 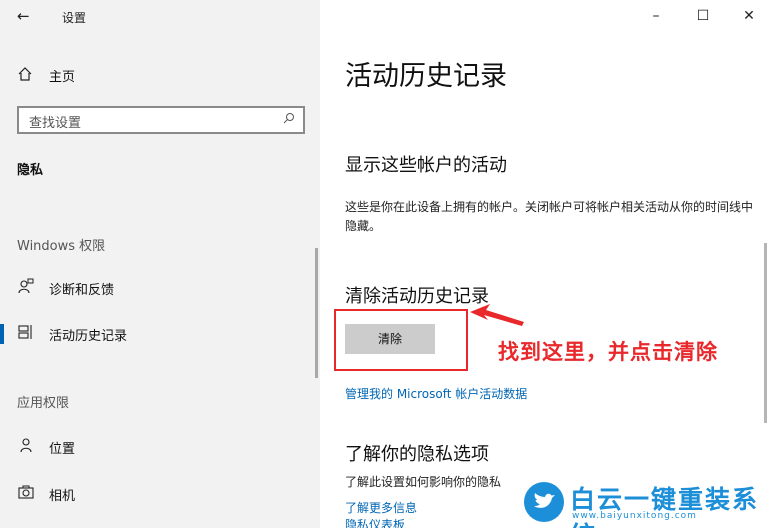 I want to click on sidebar-item-label: 相机, so click(x=62, y=496).